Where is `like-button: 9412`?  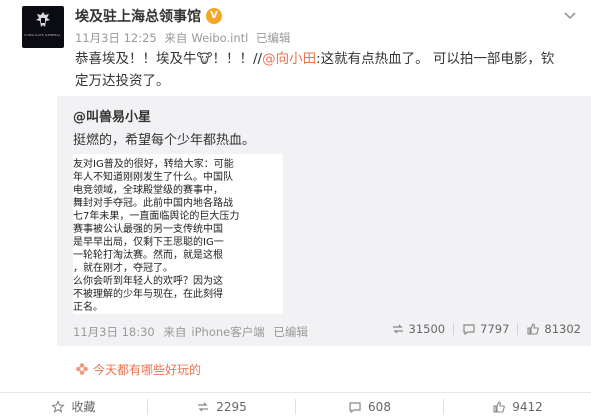 like-button: 9412 is located at coordinates (517, 406).